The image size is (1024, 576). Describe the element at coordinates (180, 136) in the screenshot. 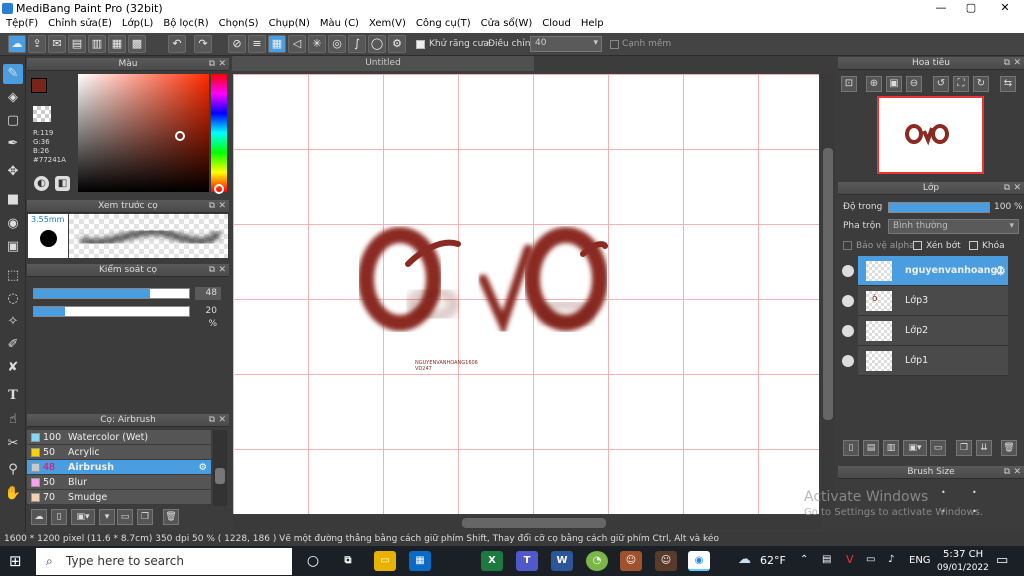

I see `color-picker-cursor` at that location.